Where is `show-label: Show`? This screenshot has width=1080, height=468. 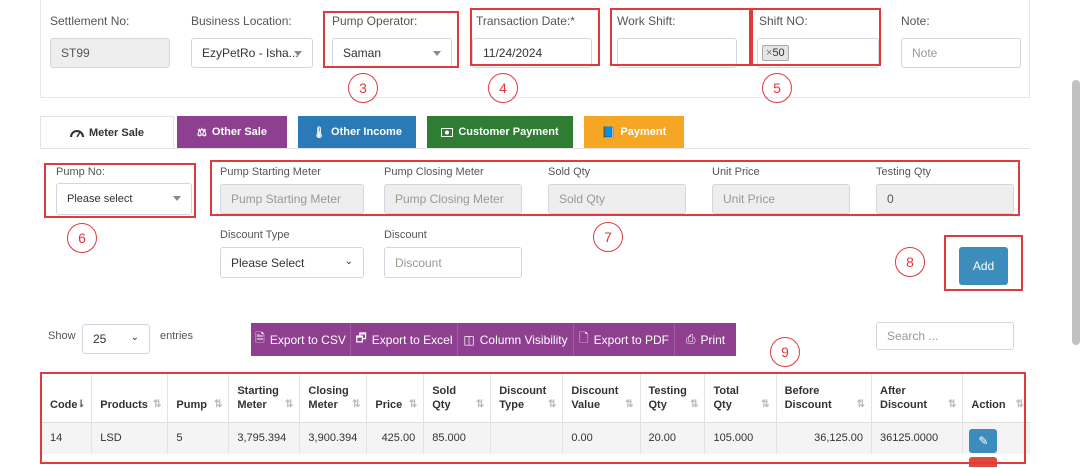 show-label: Show is located at coordinates (62, 336).